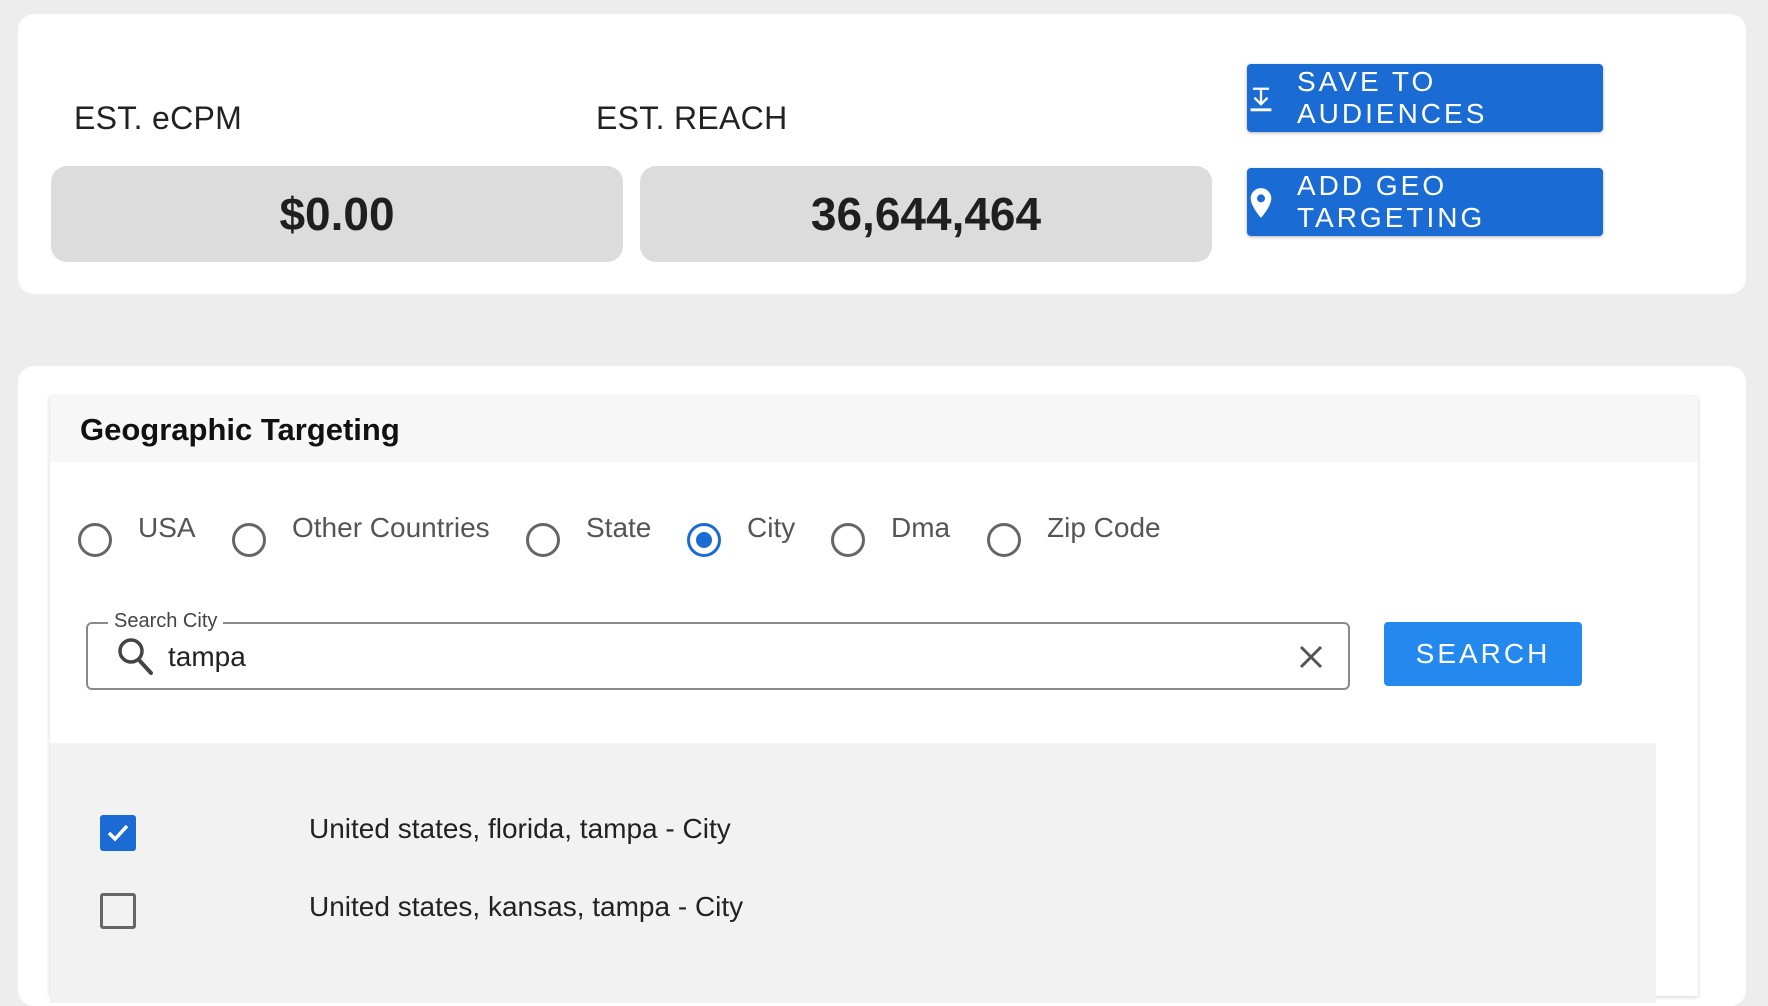 Image resolution: width=1768 pixels, height=1006 pixels. Describe the element at coordinates (1104, 527) in the screenshot. I see `radio-label: Zip Code` at that location.